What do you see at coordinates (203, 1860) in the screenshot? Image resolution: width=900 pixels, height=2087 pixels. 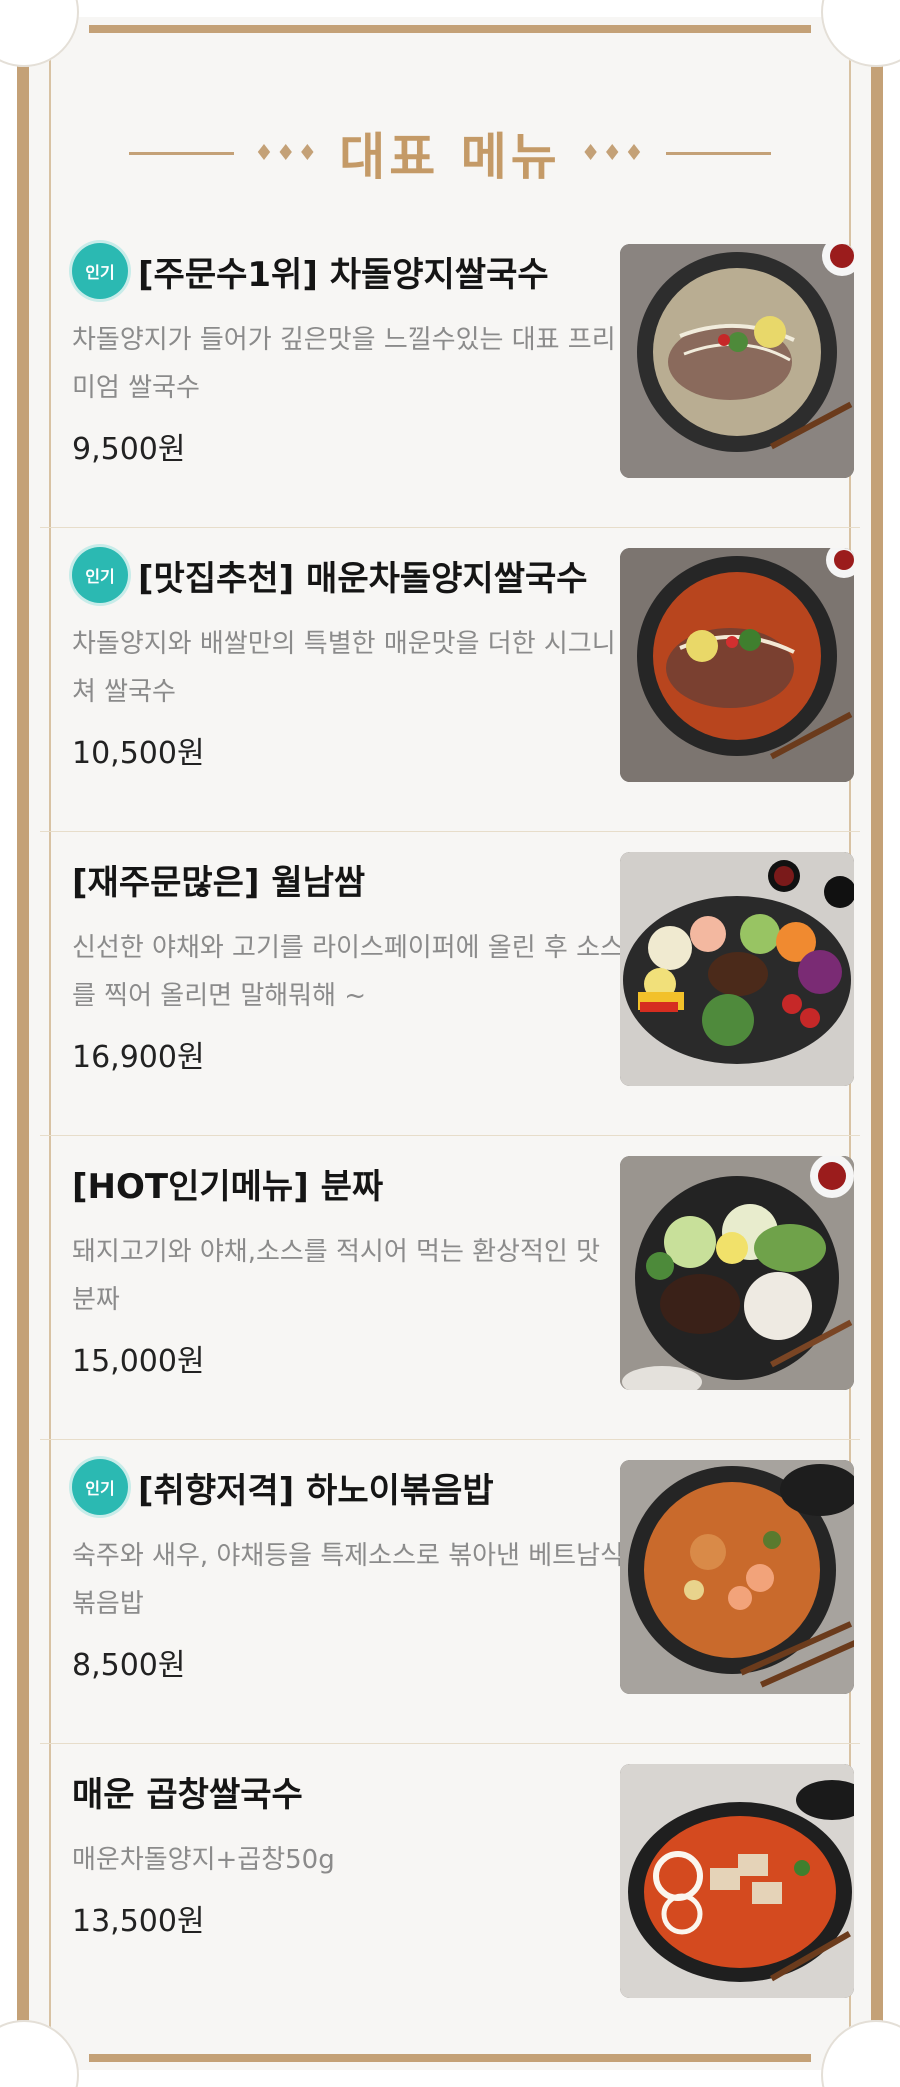 I see `menu-item-description: 매운차돌양지+곱창50g` at bounding box center [203, 1860].